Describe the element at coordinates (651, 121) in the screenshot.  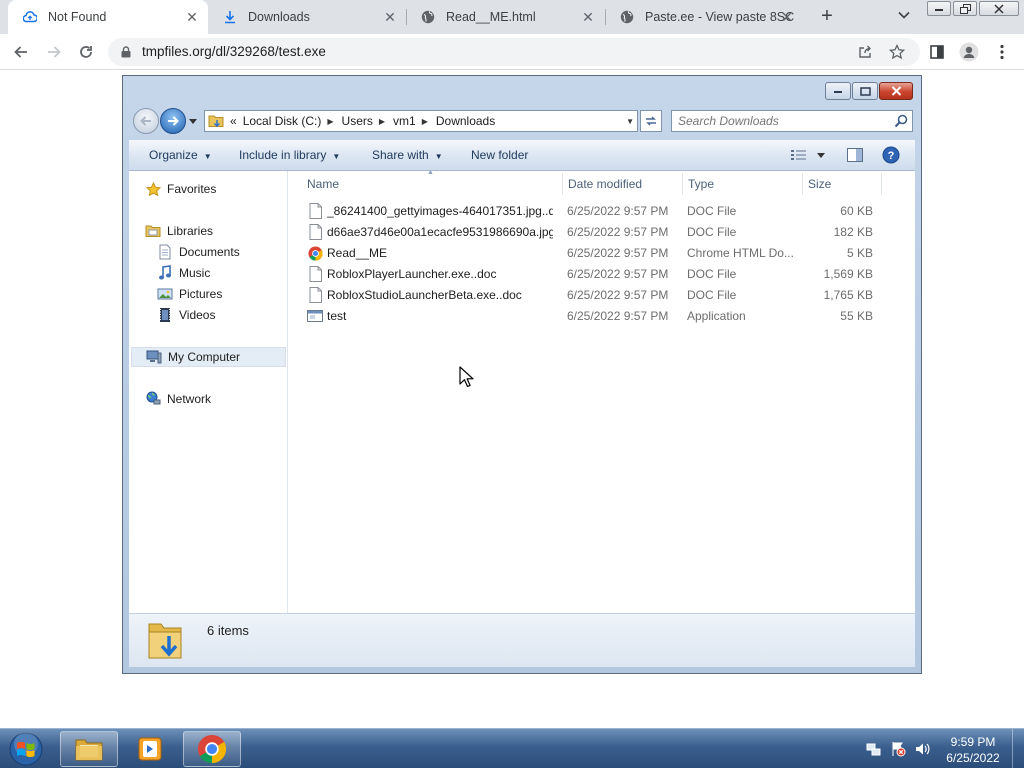
I see `refresh-button` at that location.